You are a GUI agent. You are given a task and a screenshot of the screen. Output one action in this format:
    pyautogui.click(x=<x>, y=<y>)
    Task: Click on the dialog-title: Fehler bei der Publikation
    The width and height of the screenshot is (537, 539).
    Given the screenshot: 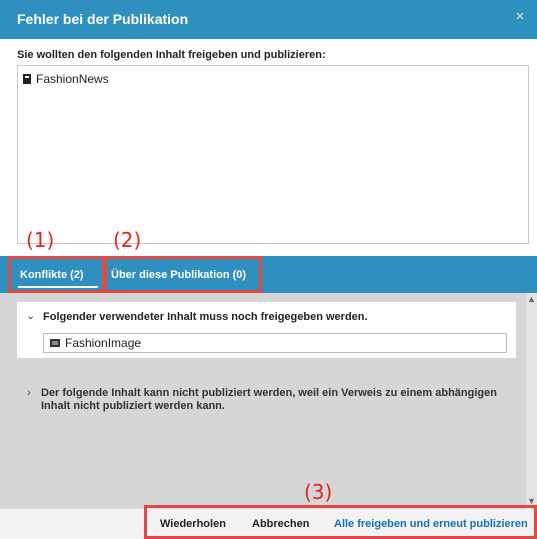 What is the action you would take?
    pyautogui.click(x=103, y=19)
    